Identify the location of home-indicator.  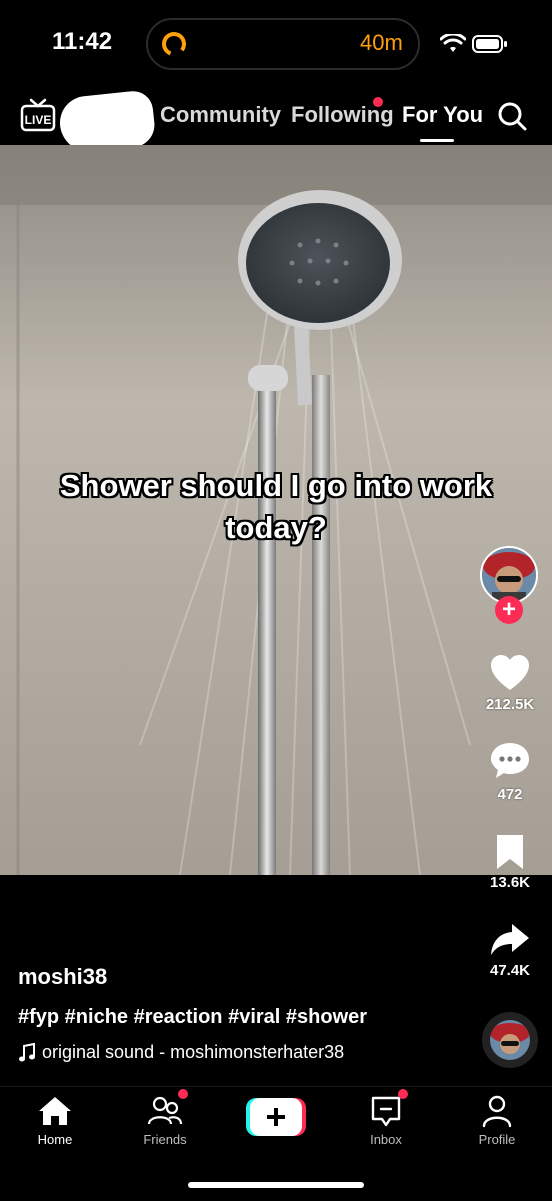
(276, 1185).